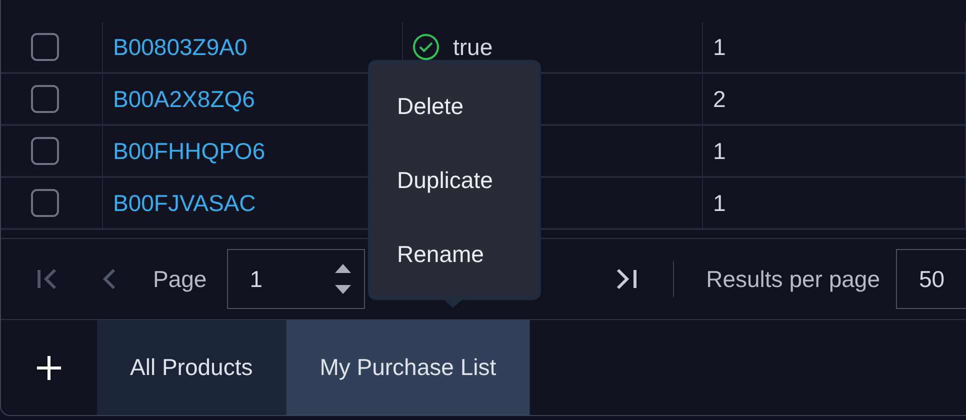 The image size is (966, 420). Describe the element at coordinates (180, 47) in the screenshot. I see `asin-link: B00803Z9A0` at that location.